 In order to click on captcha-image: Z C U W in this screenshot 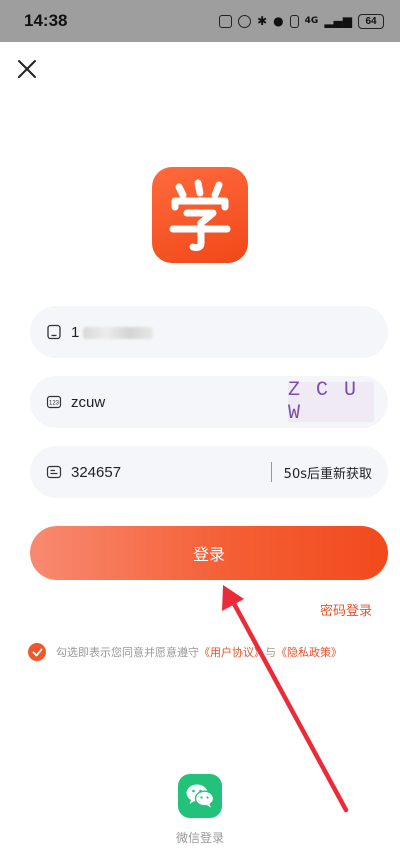, I will do `click(331, 402)`.